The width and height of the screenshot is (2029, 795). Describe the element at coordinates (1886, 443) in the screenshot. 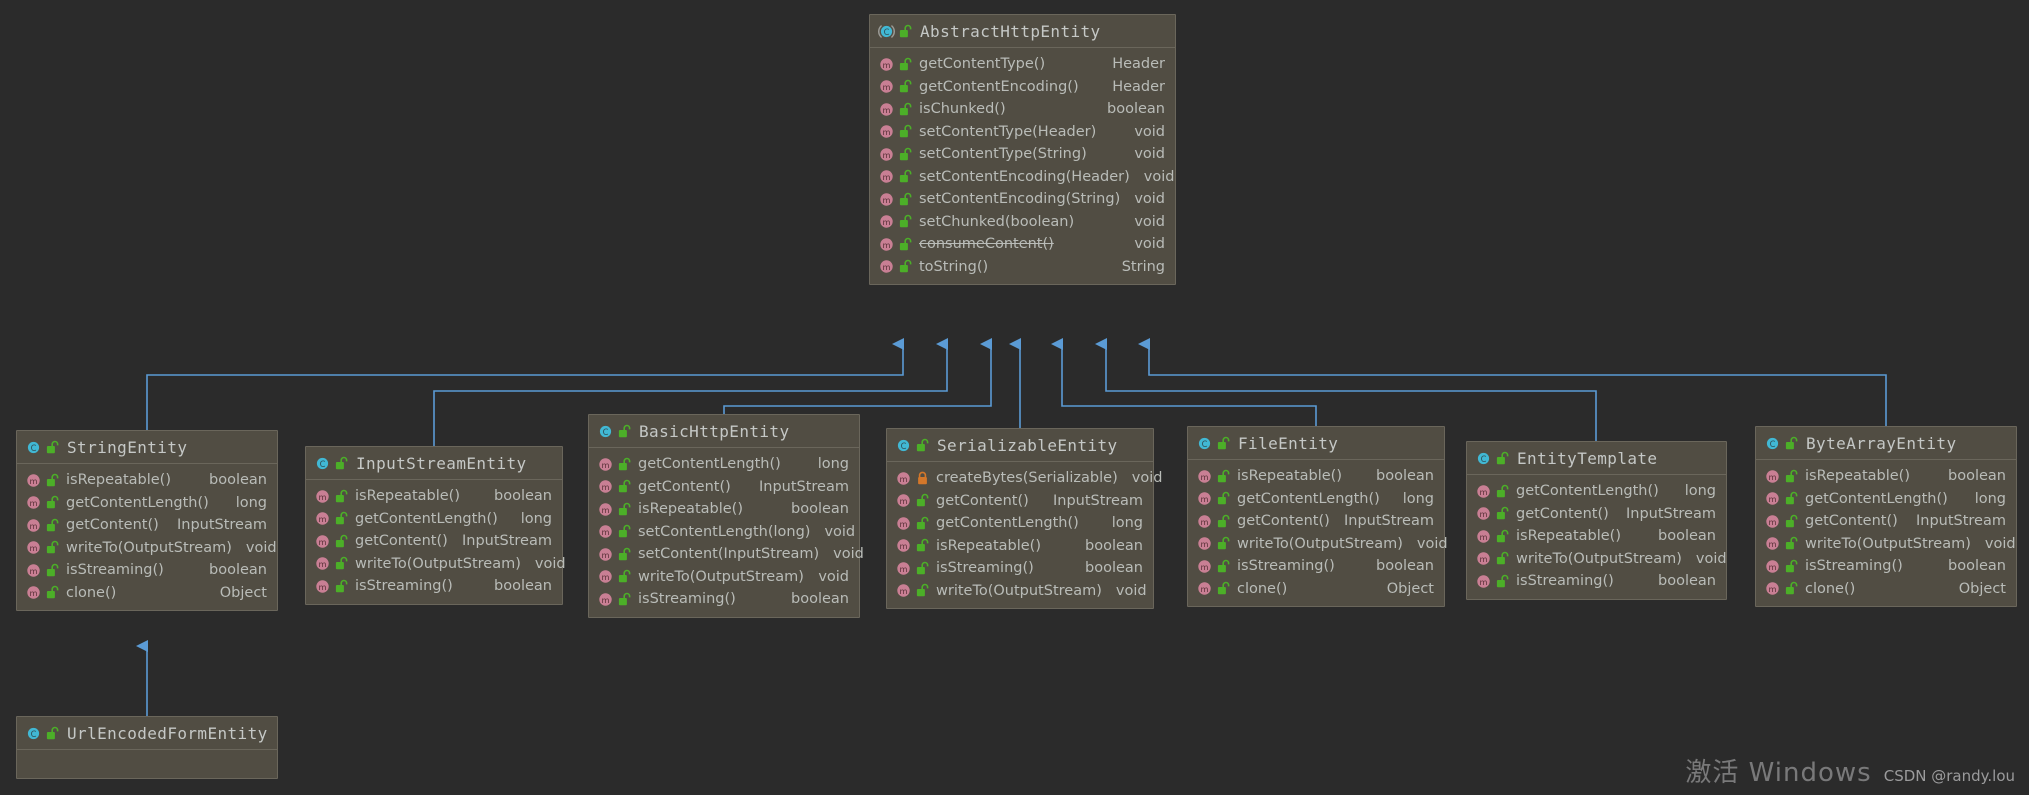

I see `class-header-byte-array-entity: C ByteArrayEntity` at that location.